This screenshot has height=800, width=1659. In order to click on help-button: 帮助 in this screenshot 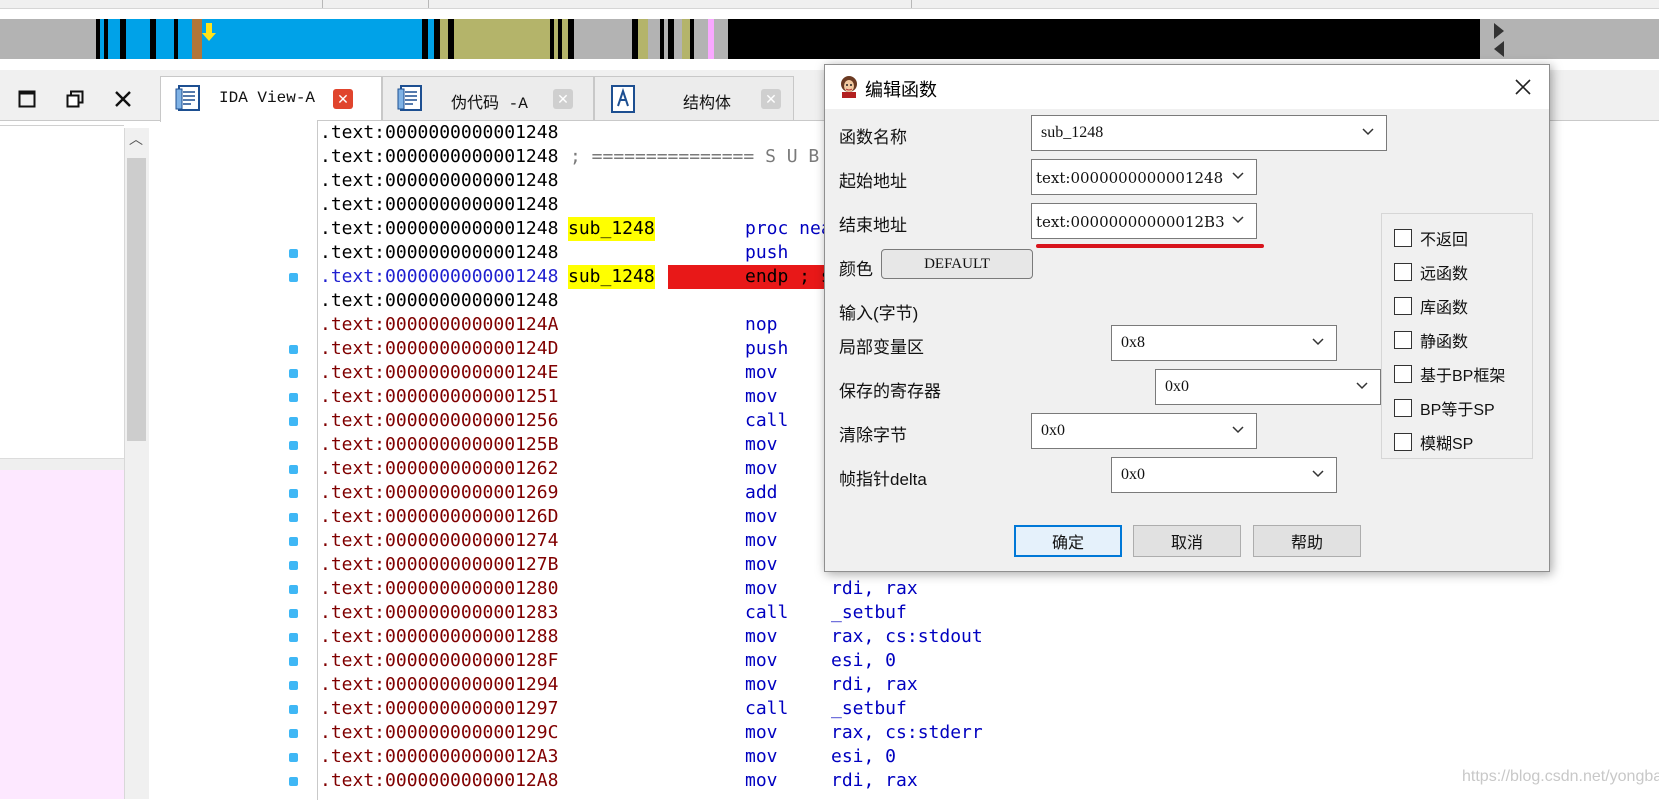, I will do `click(1307, 541)`.